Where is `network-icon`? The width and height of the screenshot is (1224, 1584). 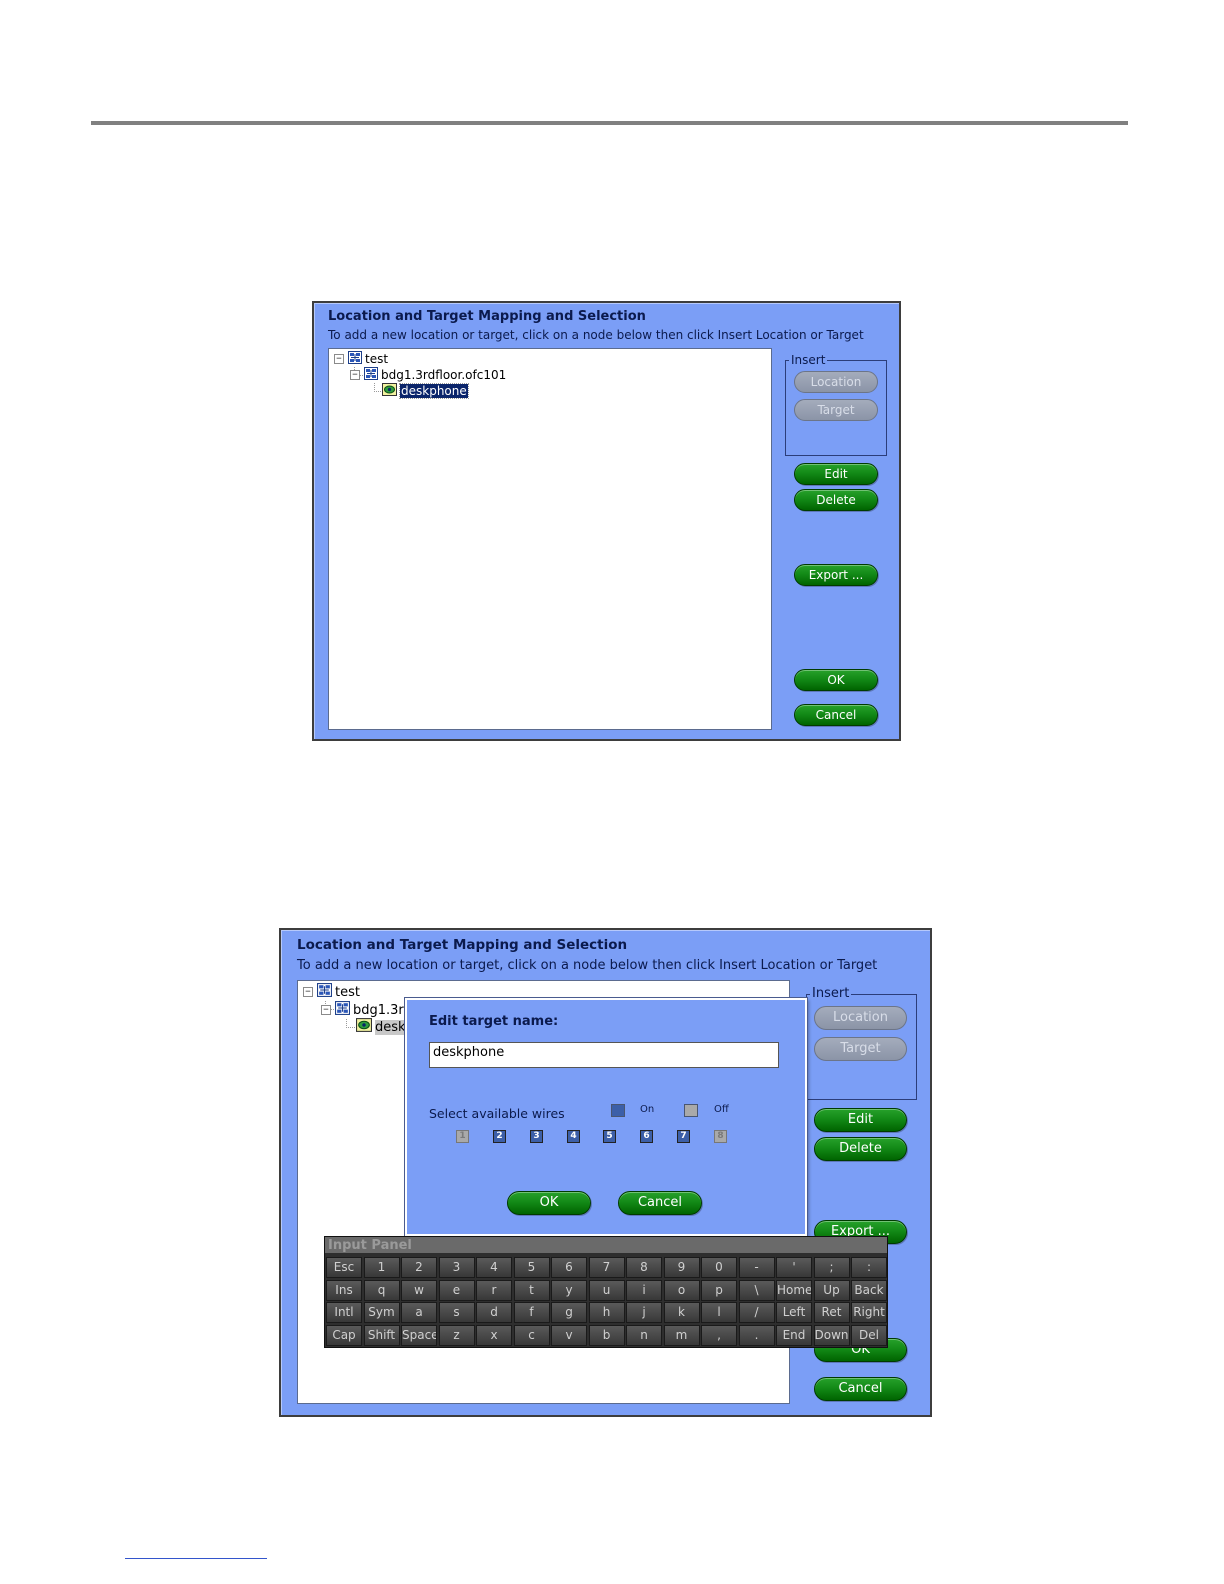
network-icon is located at coordinates (324, 992).